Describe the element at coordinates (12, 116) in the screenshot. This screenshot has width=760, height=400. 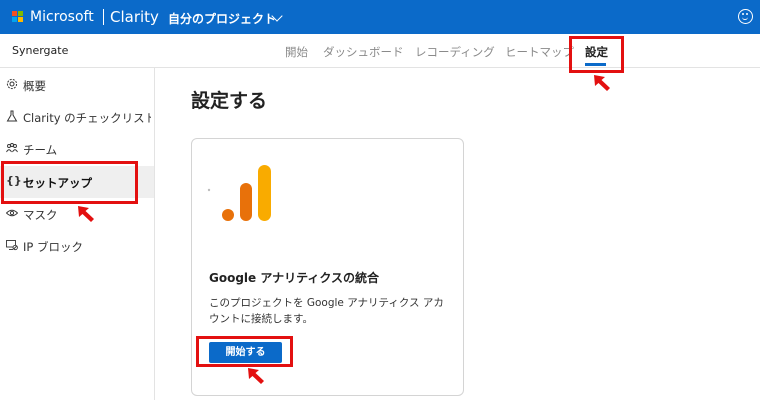
I see `flask-icon` at that location.